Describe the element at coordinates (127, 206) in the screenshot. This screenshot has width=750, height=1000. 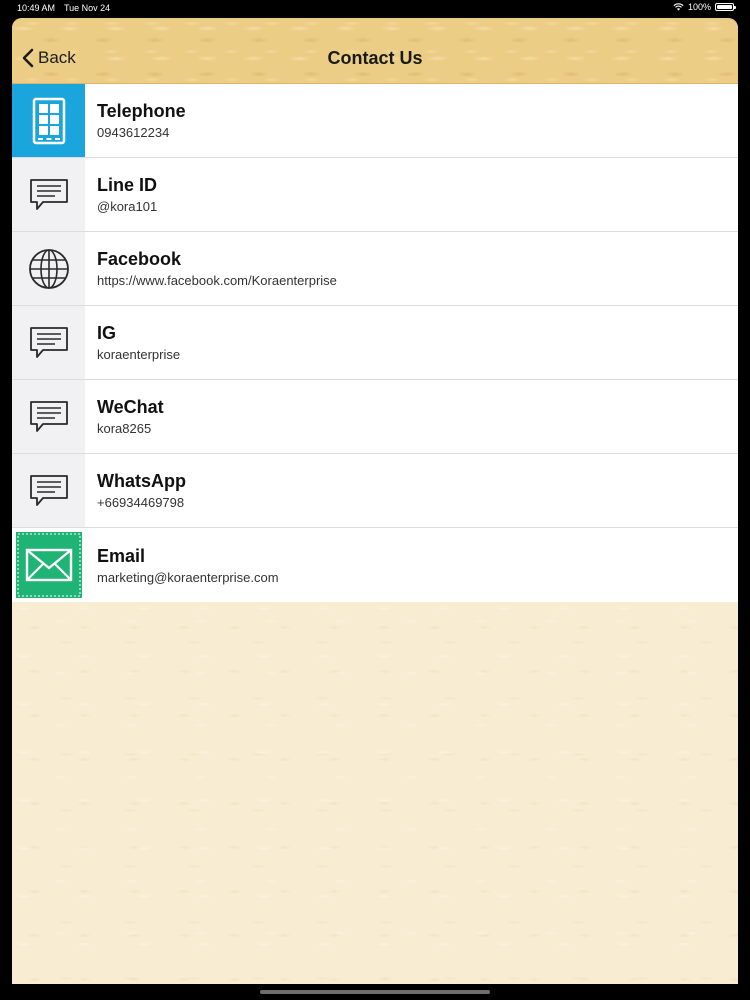
I see `contact-value: @kora101` at that location.